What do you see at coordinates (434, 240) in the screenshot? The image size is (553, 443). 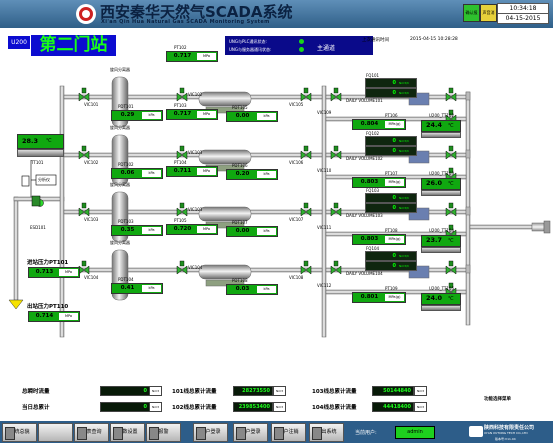 I see `line3-temp-value: 23.7` at bounding box center [434, 240].